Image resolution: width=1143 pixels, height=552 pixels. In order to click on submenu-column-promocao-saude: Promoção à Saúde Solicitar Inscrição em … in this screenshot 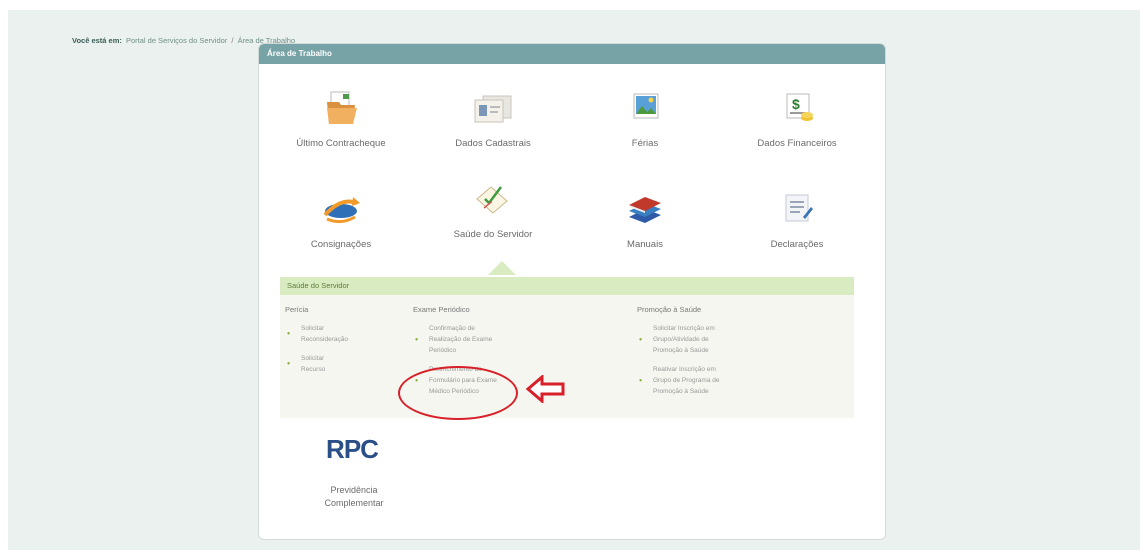, I will do `click(707, 355)`.